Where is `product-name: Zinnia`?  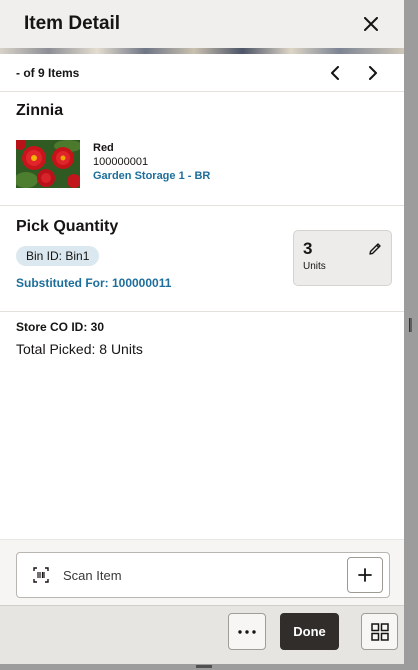 product-name: Zinnia is located at coordinates (40, 110).